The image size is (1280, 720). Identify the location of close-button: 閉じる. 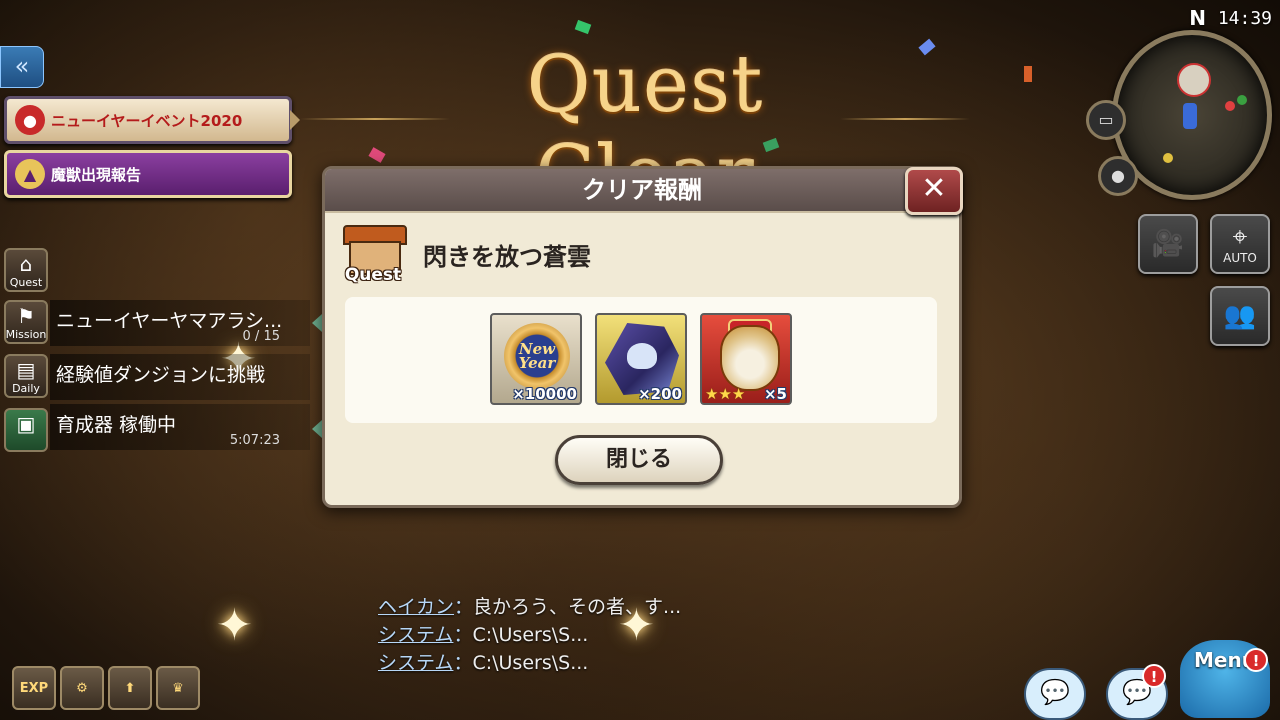
(639, 460).